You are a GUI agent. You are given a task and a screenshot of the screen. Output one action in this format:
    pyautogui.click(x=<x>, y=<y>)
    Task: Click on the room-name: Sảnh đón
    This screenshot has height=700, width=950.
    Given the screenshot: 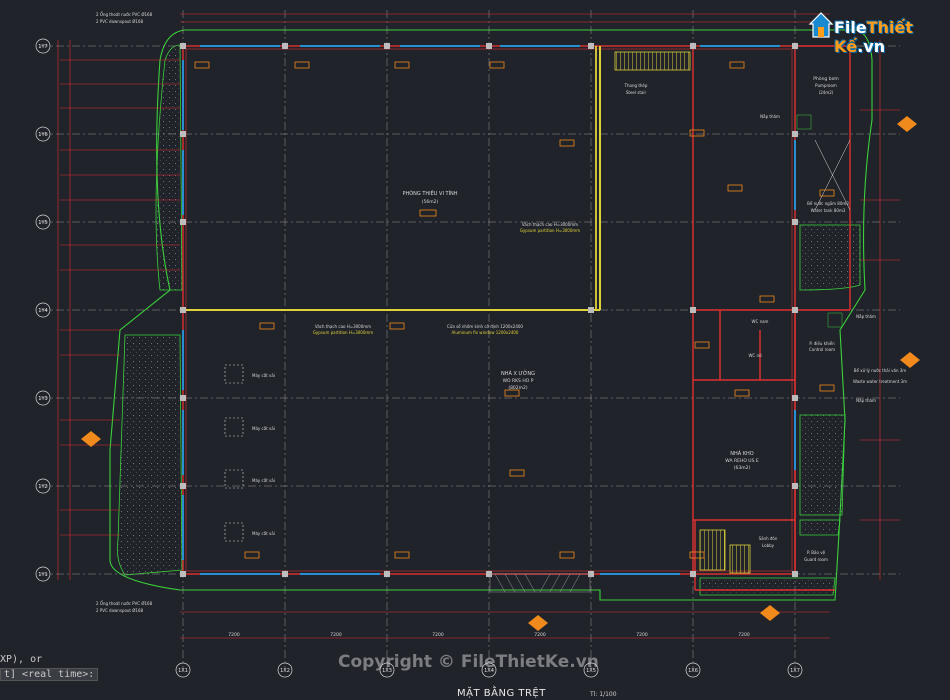 What is the action you would take?
    pyautogui.click(x=768, y=538)
    